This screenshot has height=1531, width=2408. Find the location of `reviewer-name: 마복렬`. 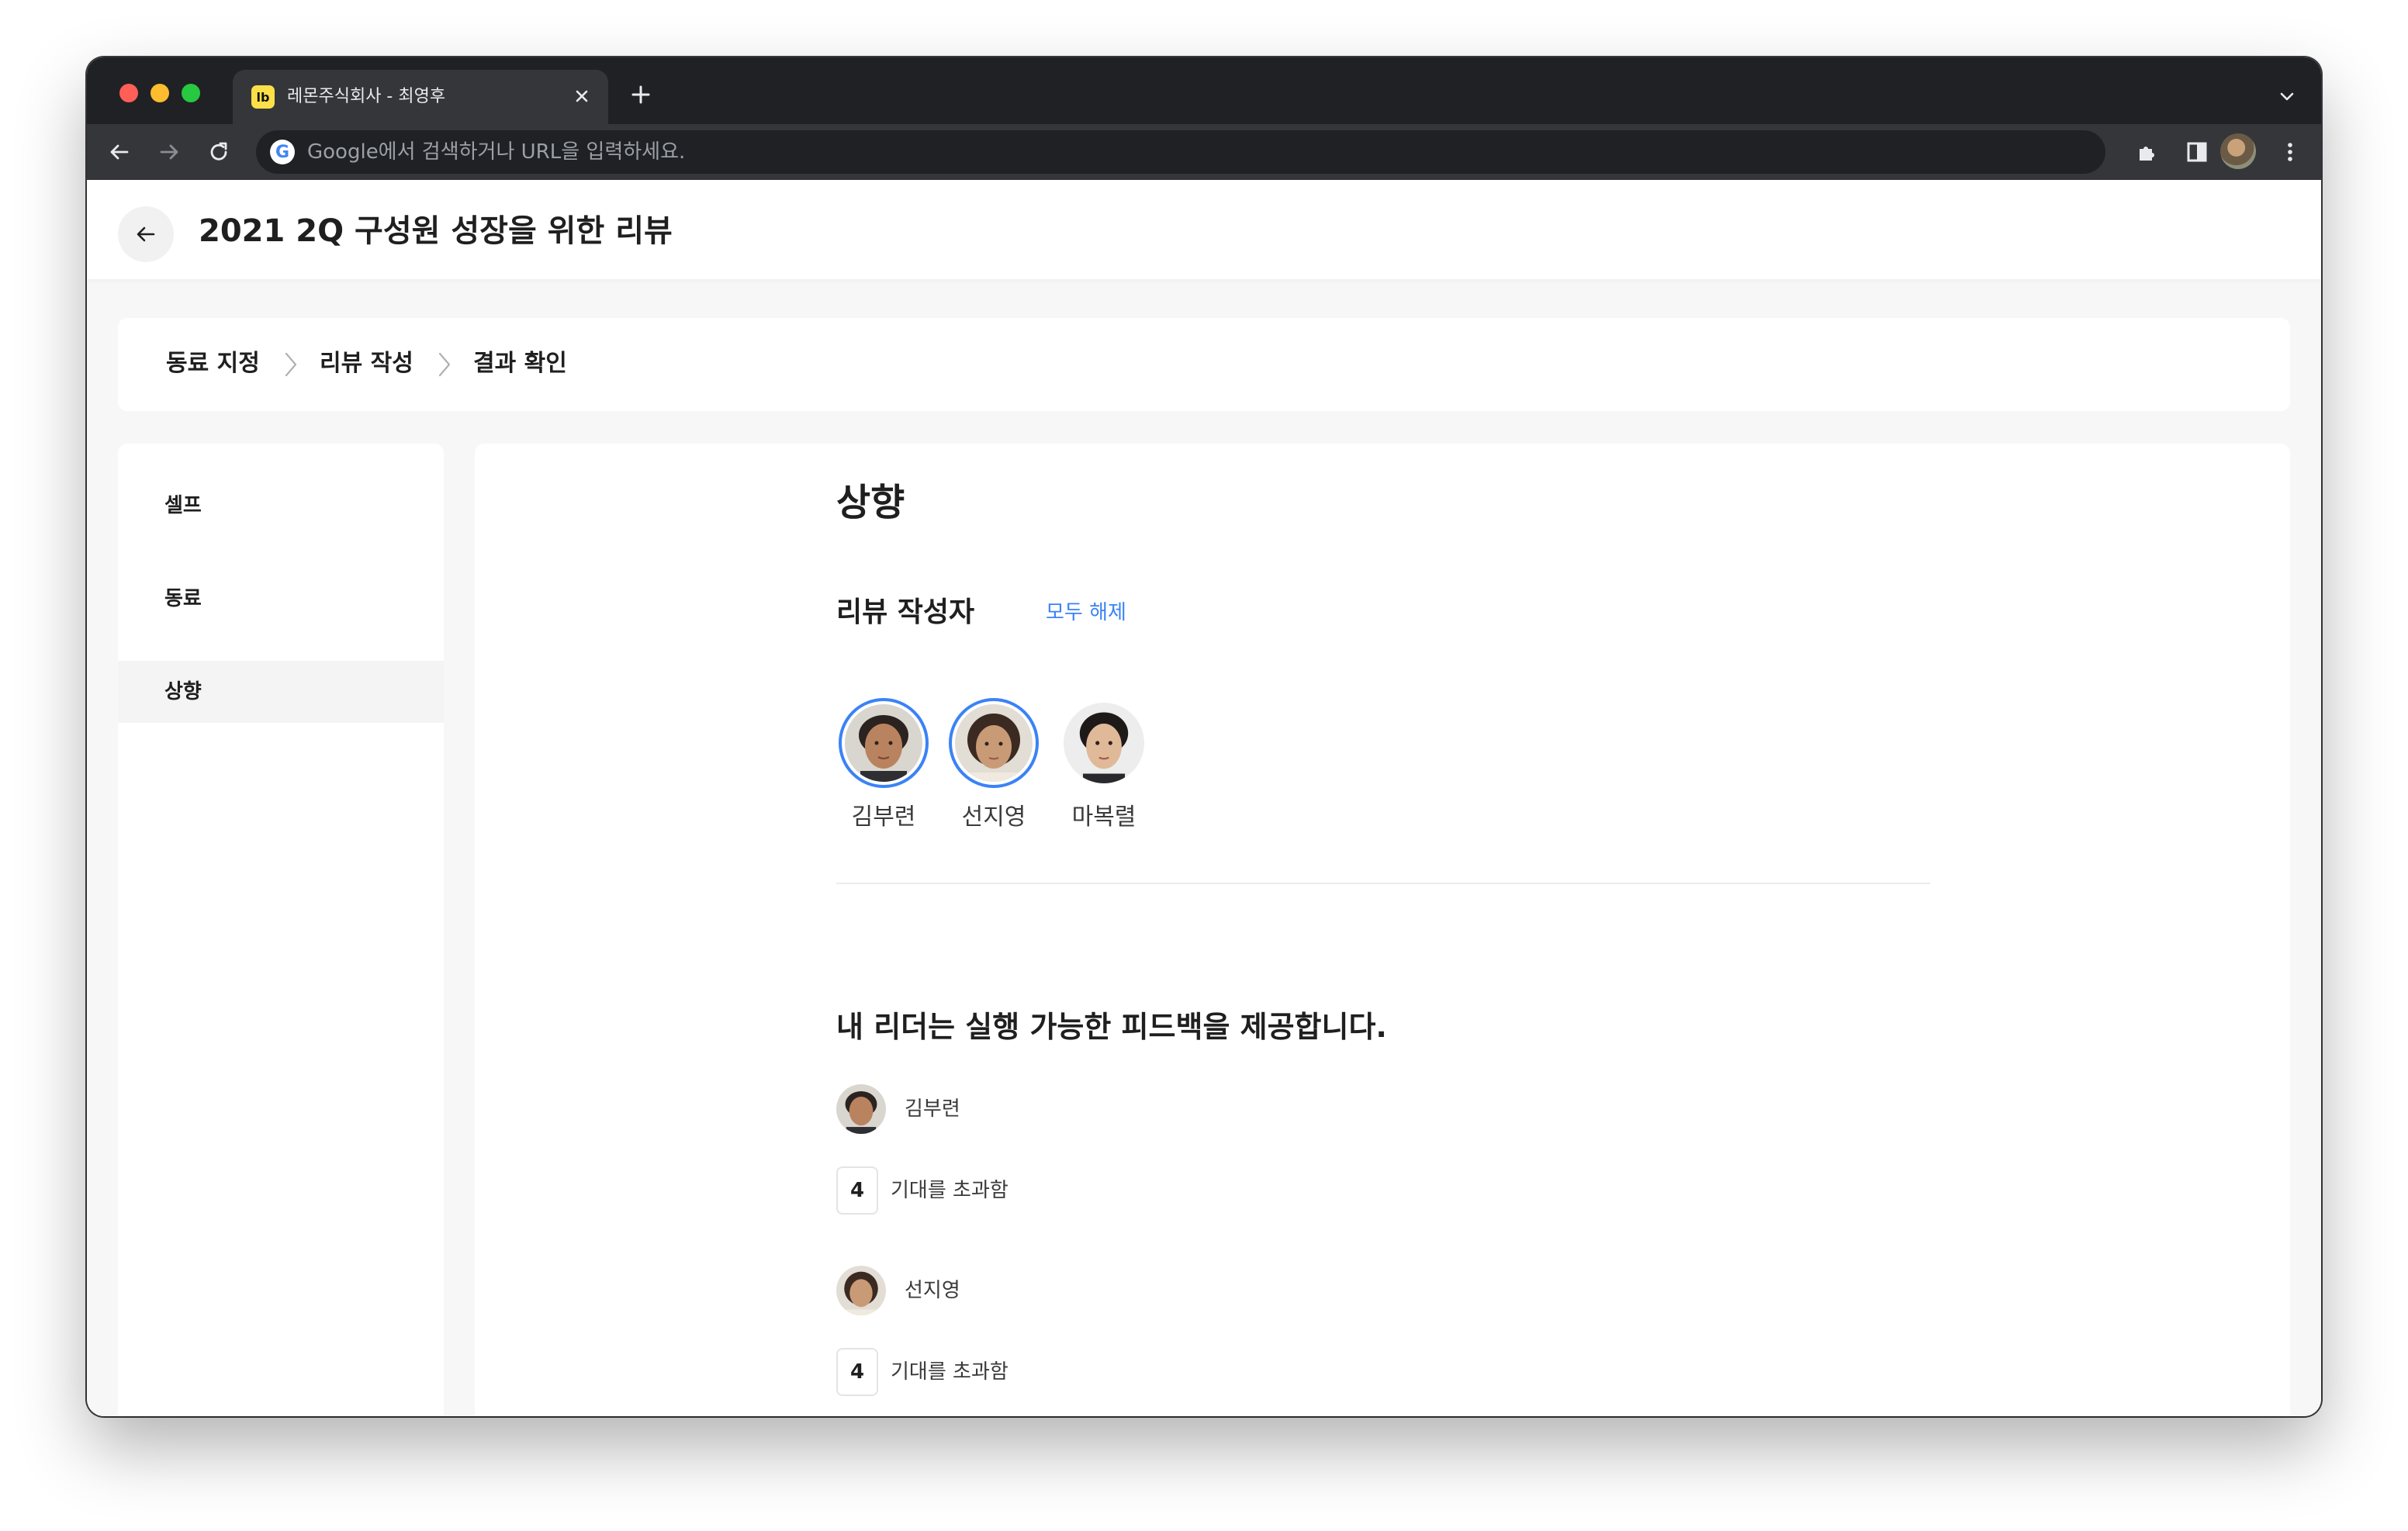

reviewer-name: 마복렬 is located at coordinates (1104, 817).